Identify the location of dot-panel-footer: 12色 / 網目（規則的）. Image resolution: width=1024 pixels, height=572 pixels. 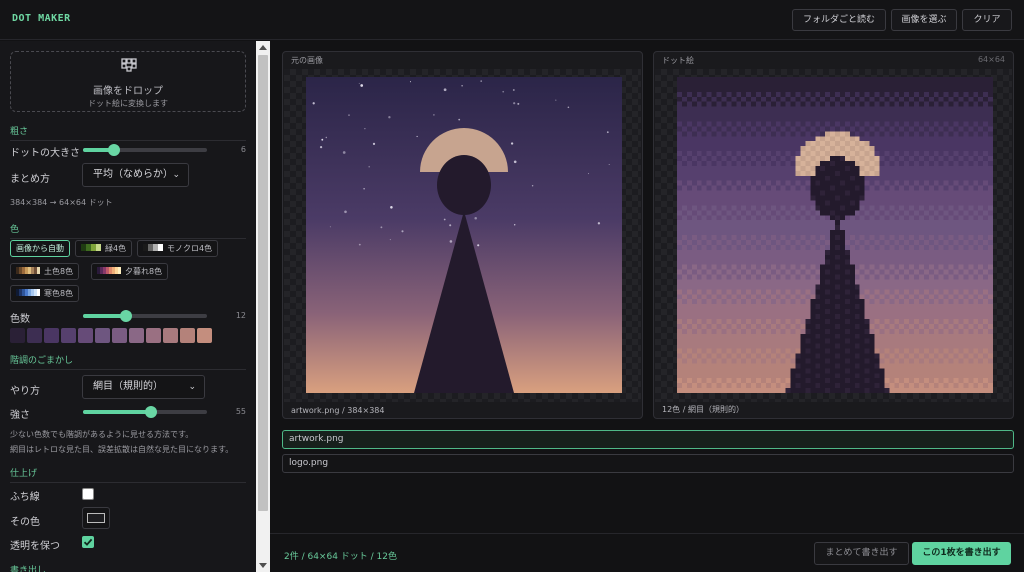
(703, 409).